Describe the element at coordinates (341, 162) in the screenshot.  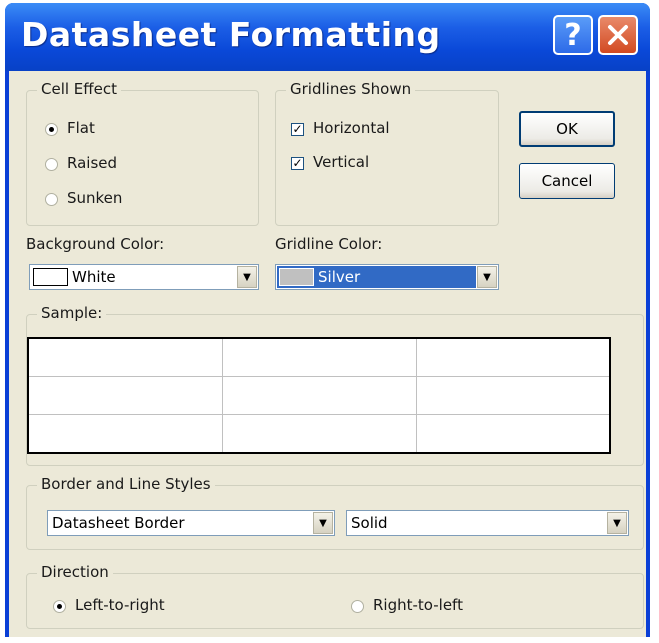
I see `vertical-label: Vertical` at that location.